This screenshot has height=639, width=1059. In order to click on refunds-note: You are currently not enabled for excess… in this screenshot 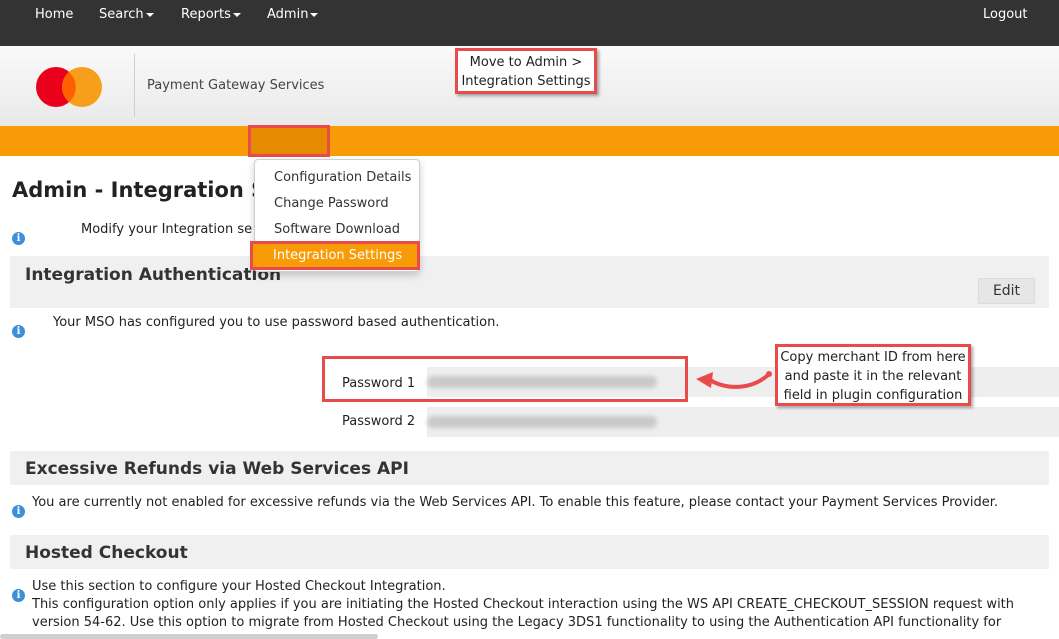, I will do `click(515, 502)`.